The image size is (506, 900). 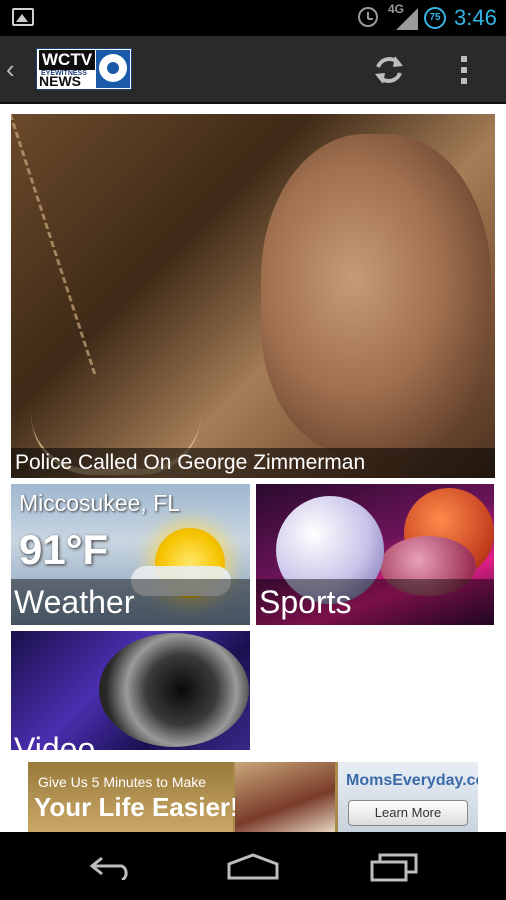 I want to click on home-nav-icon, so click(x=253, y=867).